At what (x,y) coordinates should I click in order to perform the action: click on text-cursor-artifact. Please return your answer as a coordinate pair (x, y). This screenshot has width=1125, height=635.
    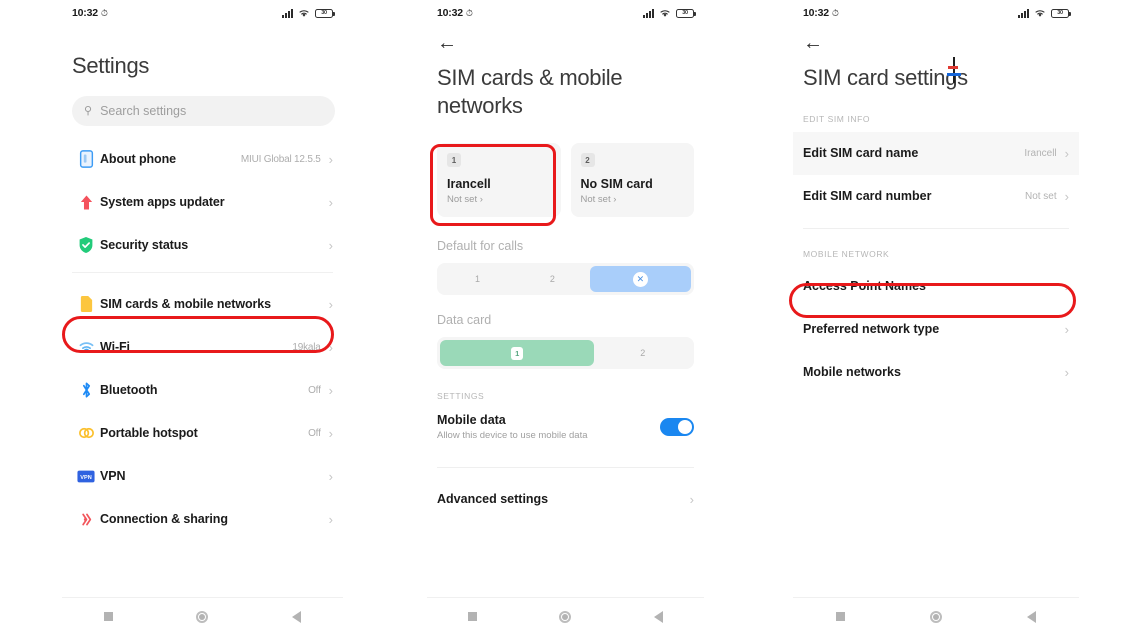
    Looking at the image, I should click on (954, 70).